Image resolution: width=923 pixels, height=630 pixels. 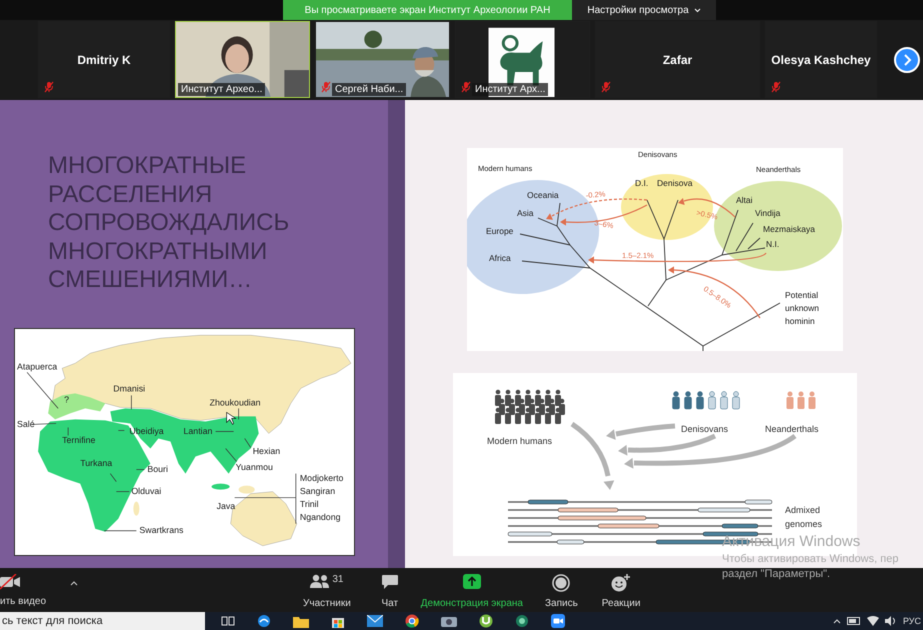 What do you see at coordinates (375, 621) in the screenshot?
I see `mail-icon` at bounding box center [375, 621].